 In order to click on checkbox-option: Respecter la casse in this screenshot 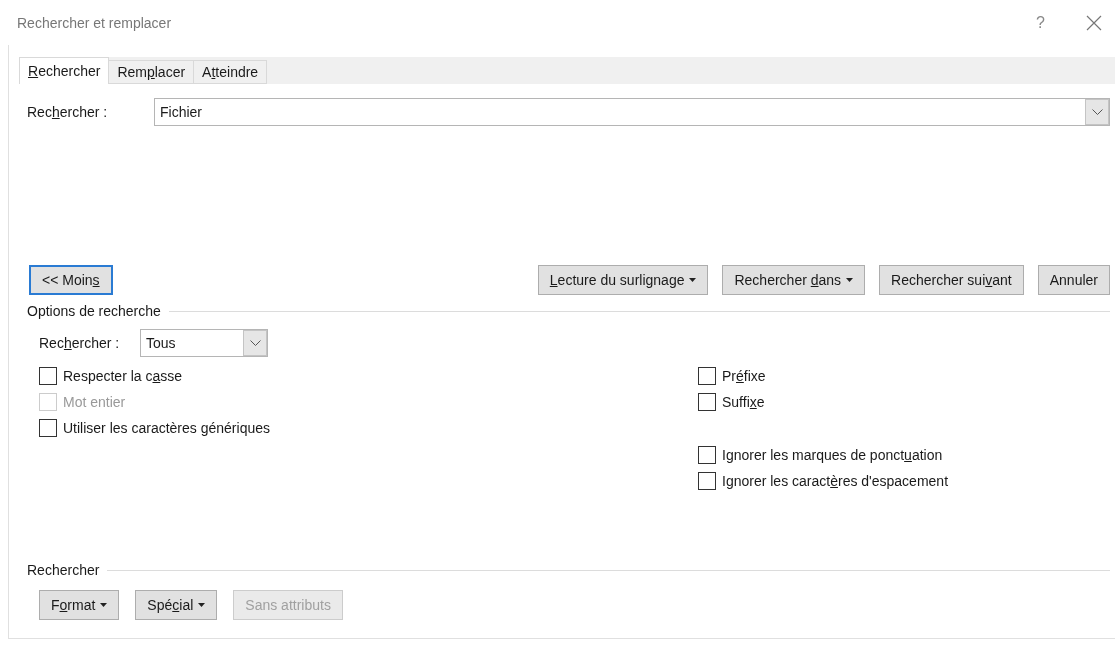, I will do `click(368, 376)`.